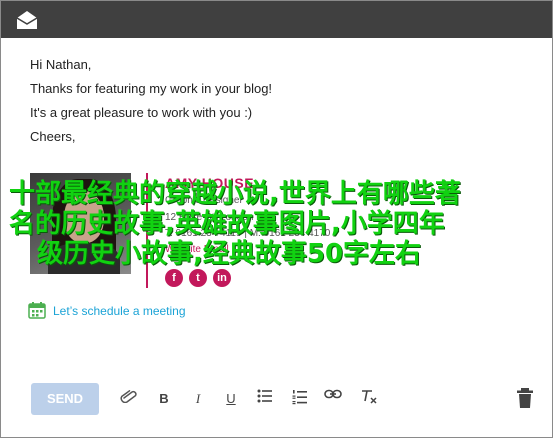 This screenshot has height=438, width=553. Describe the element at coordinates (227, 224) in the screenshot. I see `overlay-line-2: 名的历史故事,英雄故事图片,小学四年` at that location.